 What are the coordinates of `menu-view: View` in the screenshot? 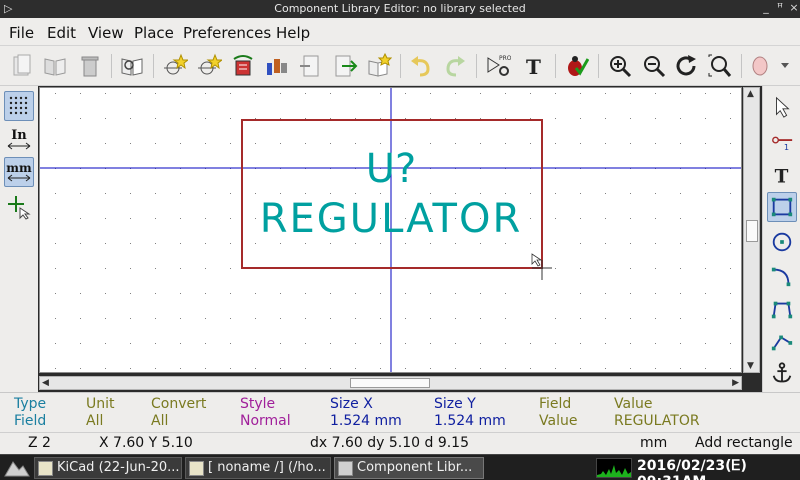 It's located at (106, 33).